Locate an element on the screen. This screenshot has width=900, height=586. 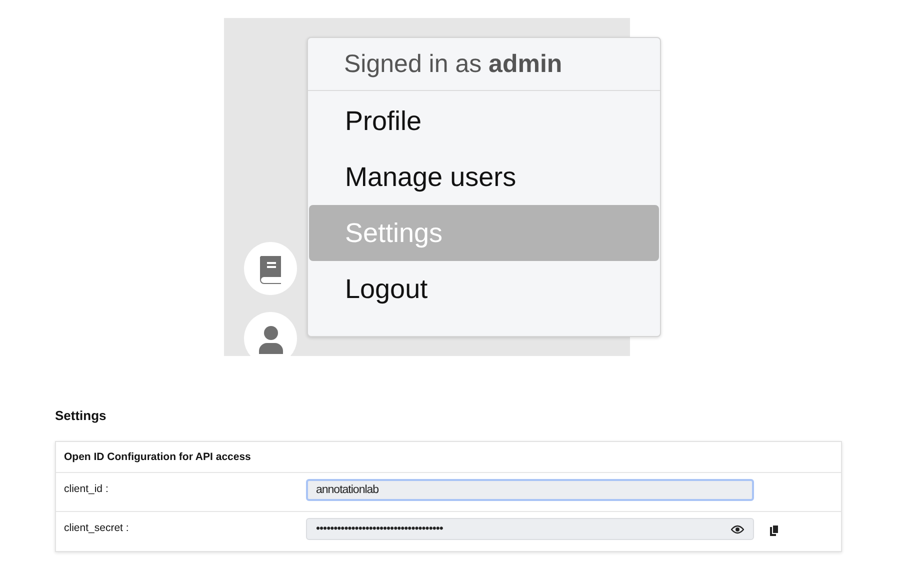
book-icon is located at coordinates (271, 269).